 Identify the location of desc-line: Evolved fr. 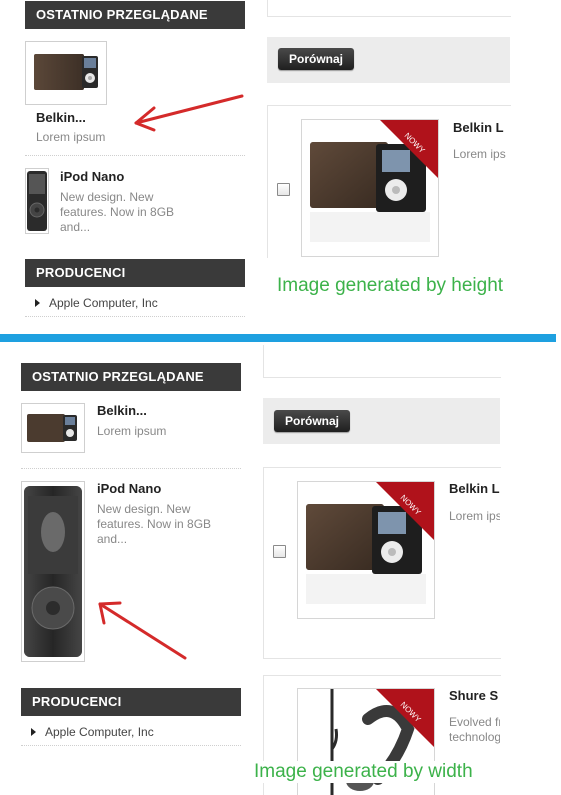
(474, 722).